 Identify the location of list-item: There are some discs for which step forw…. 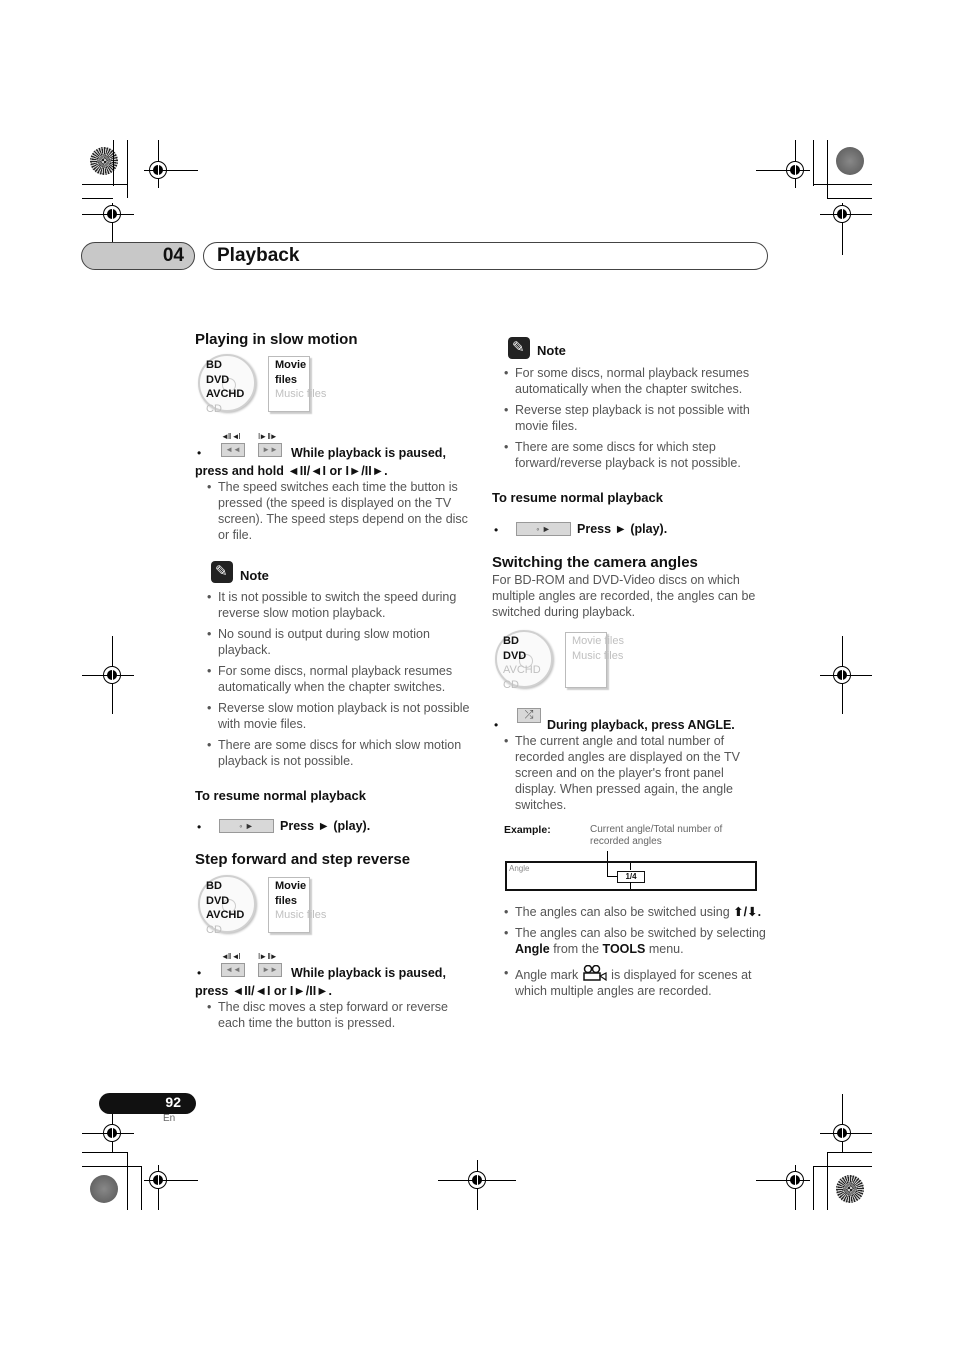
(637, 455).